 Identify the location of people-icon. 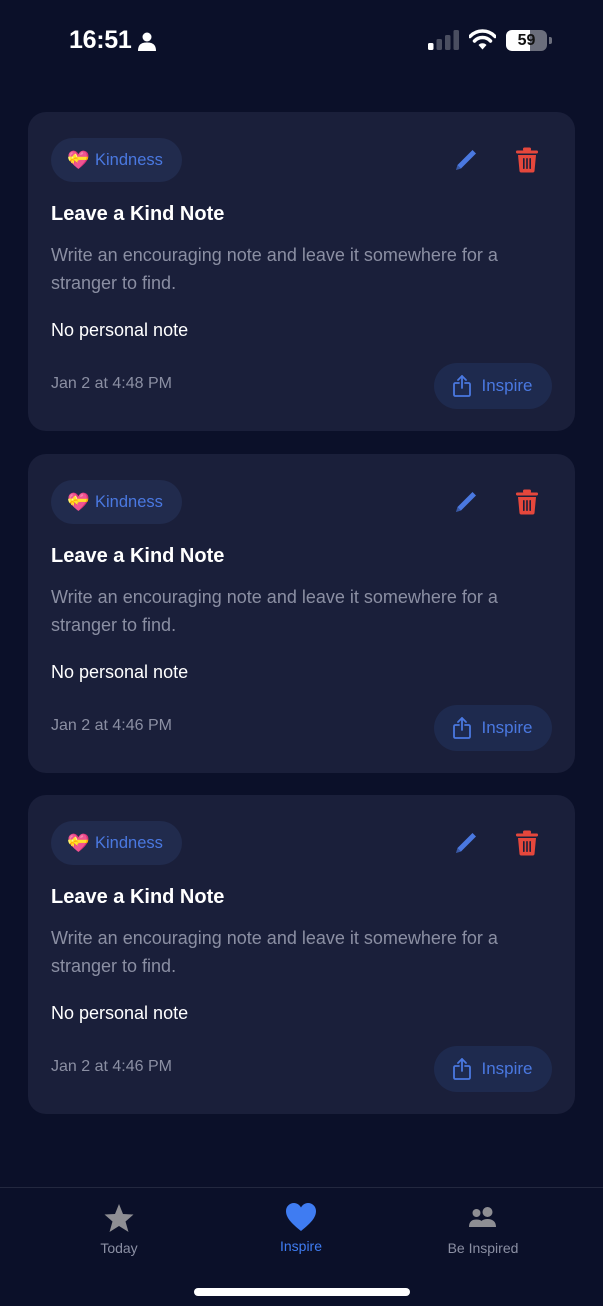
(482, 1217).